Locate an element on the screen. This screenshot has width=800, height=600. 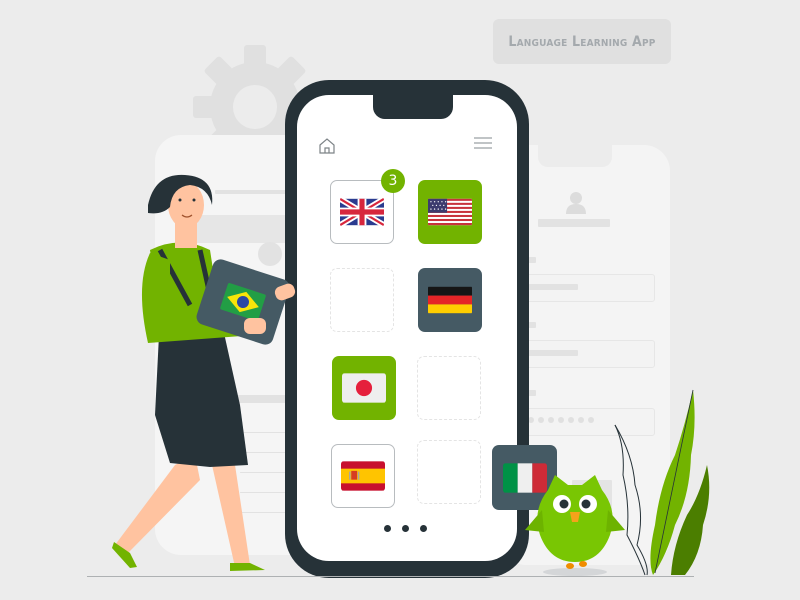
password-dots is located at coordinates (561, 420).